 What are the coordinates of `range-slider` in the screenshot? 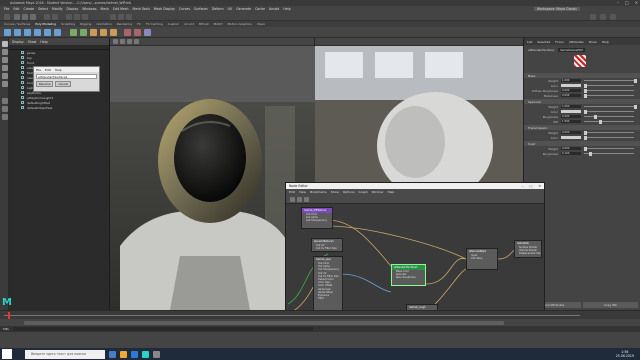 It's located at (320, 322).